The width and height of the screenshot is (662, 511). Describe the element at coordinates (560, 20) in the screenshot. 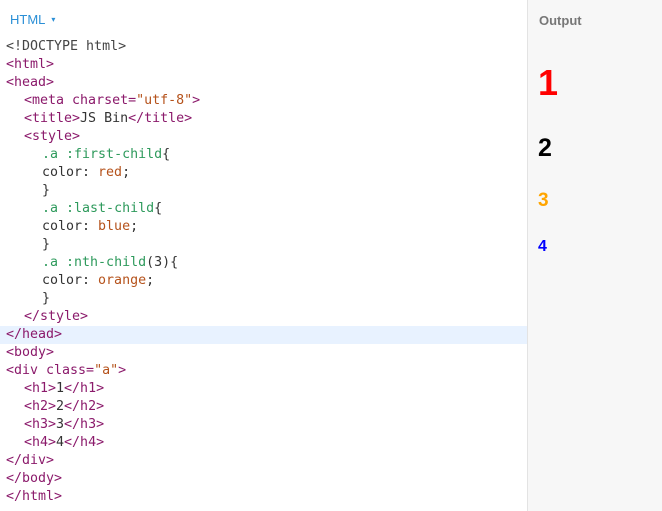

I see `output-panel-label: Output` at that location.